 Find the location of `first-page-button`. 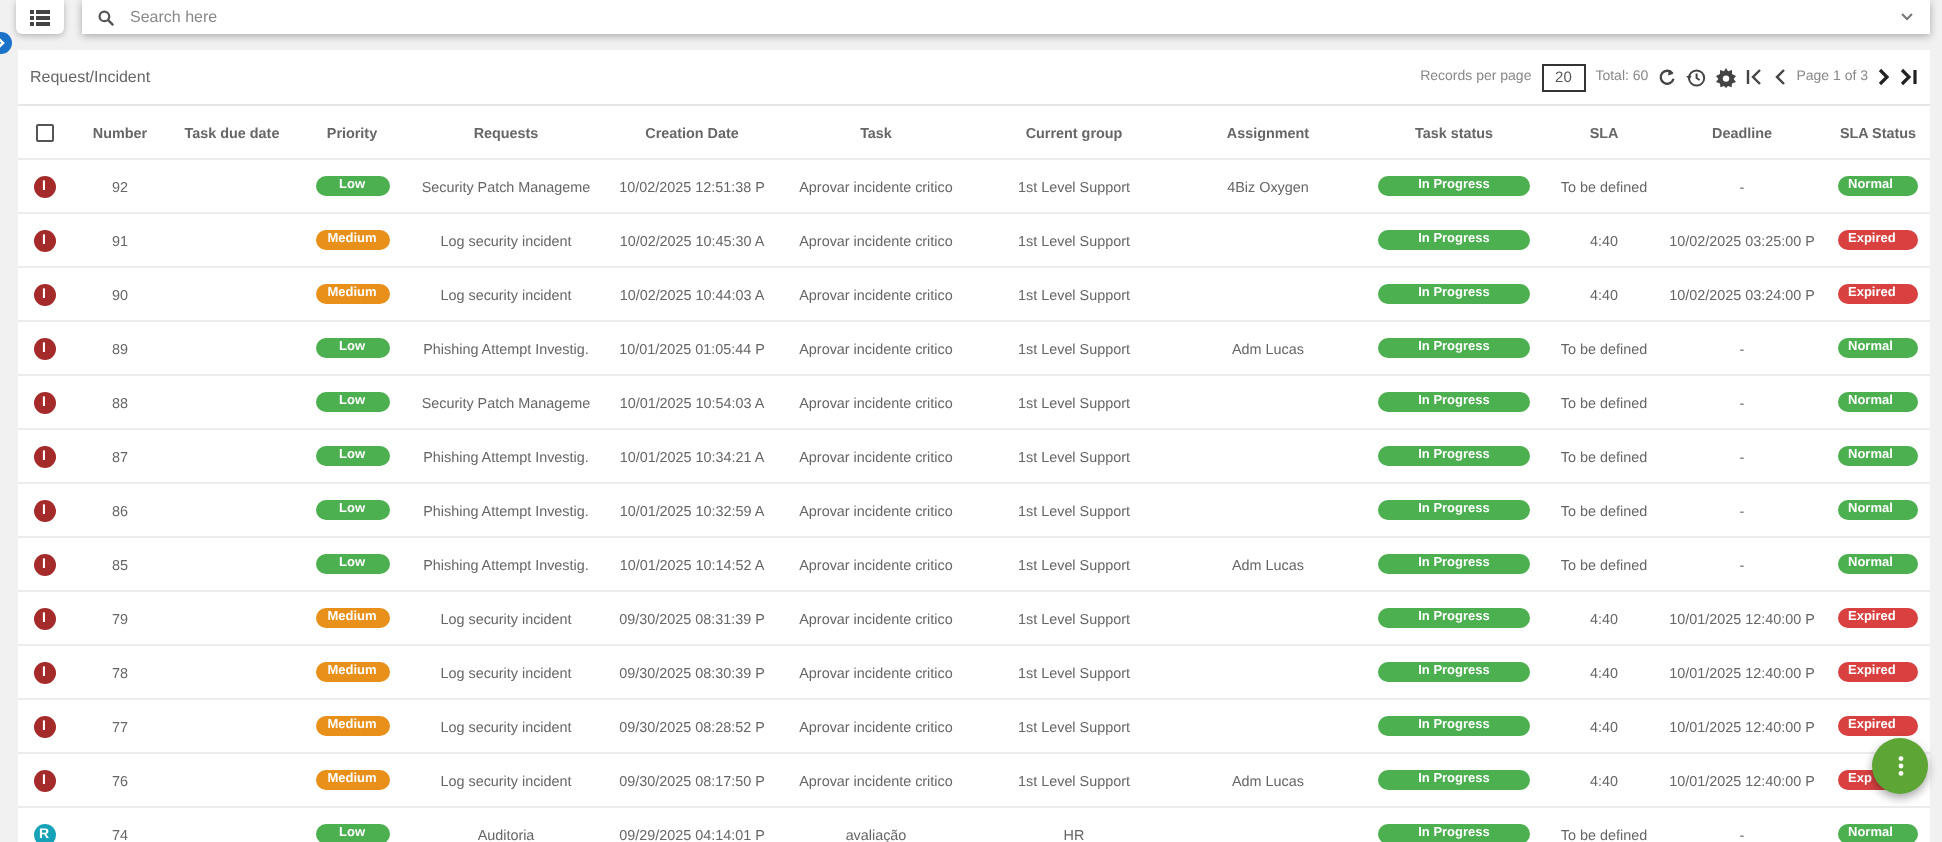

first-page-button is located at coordinates (1755, 77).